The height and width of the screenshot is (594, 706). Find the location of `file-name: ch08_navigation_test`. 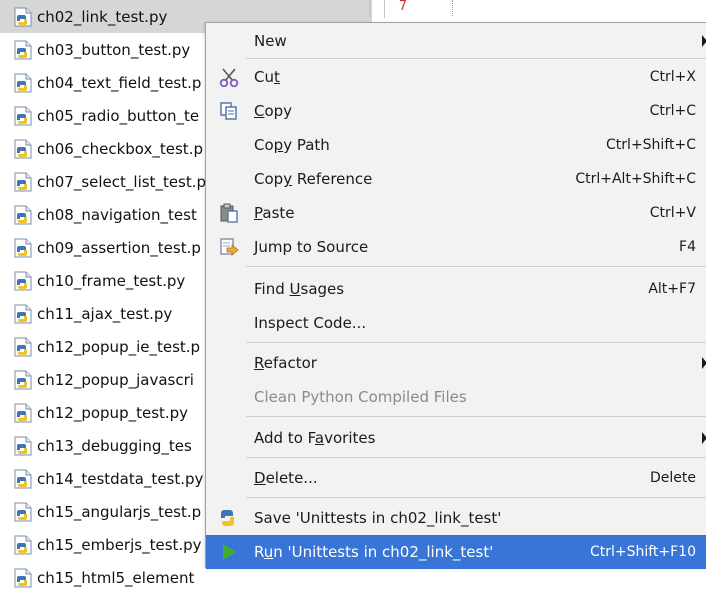

file-name: ch08_navigation_test is located at coordinates (117, 214).